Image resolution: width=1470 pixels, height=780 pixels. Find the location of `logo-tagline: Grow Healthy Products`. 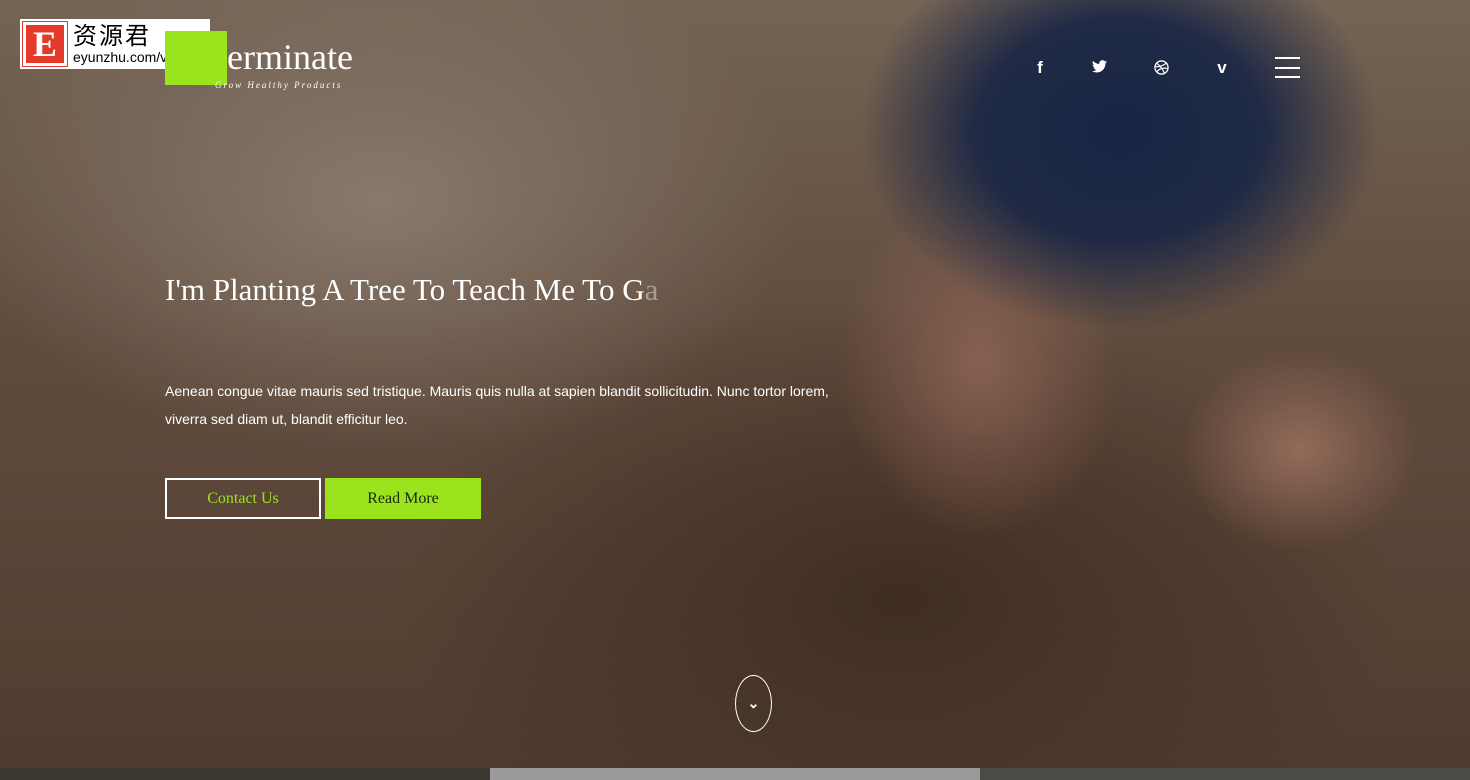

logo-tagline: Grow Healthy Products is located at coordinates (279, 85).